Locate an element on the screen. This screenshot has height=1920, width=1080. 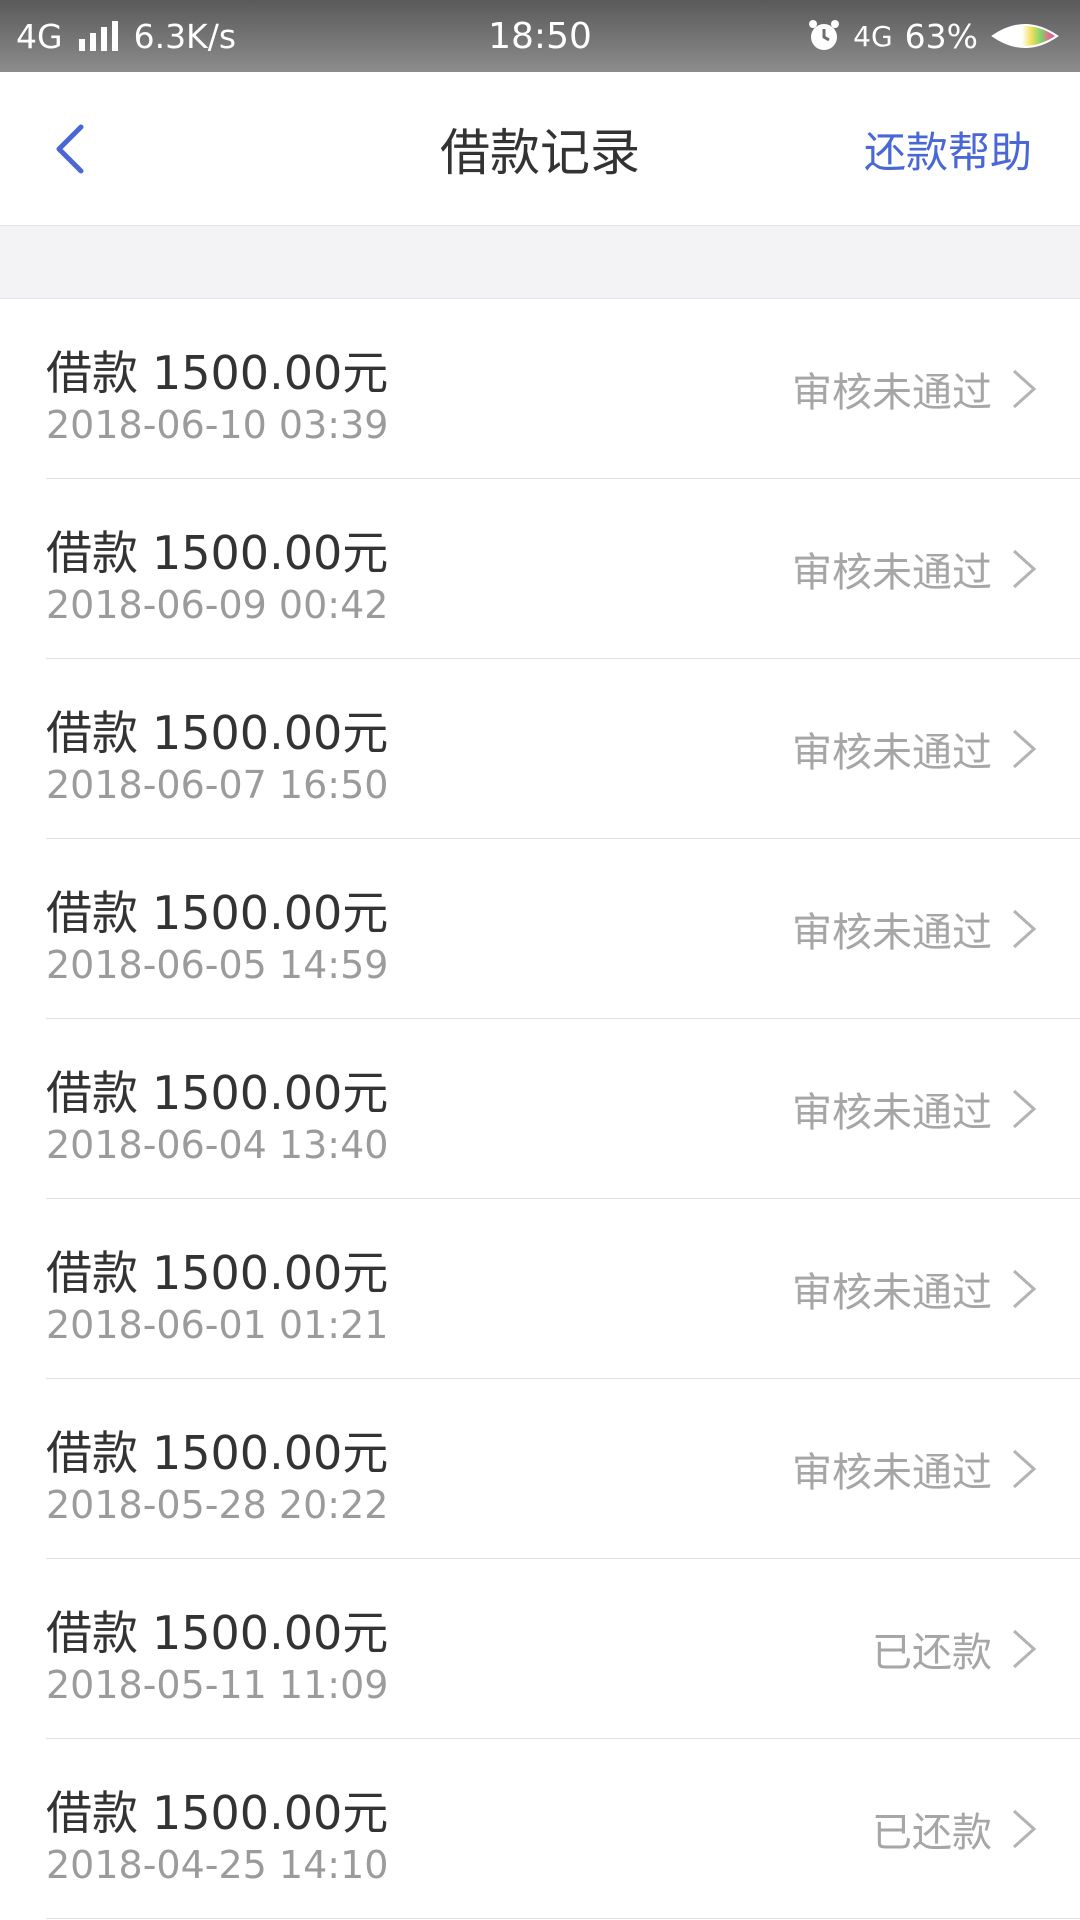
record-date: 2018-06-01 01:21 is located at coordinates (217, 1325).